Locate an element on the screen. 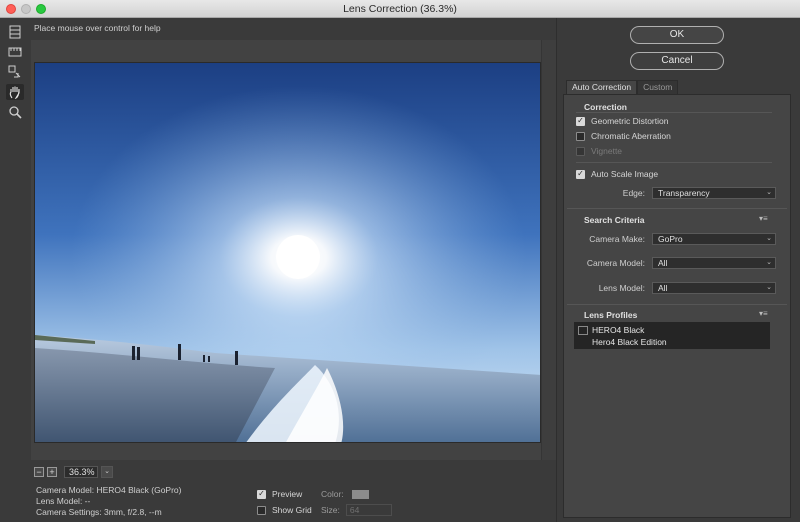  lens-model-text: Lens Model: -- is located at coordinates (63, 501).